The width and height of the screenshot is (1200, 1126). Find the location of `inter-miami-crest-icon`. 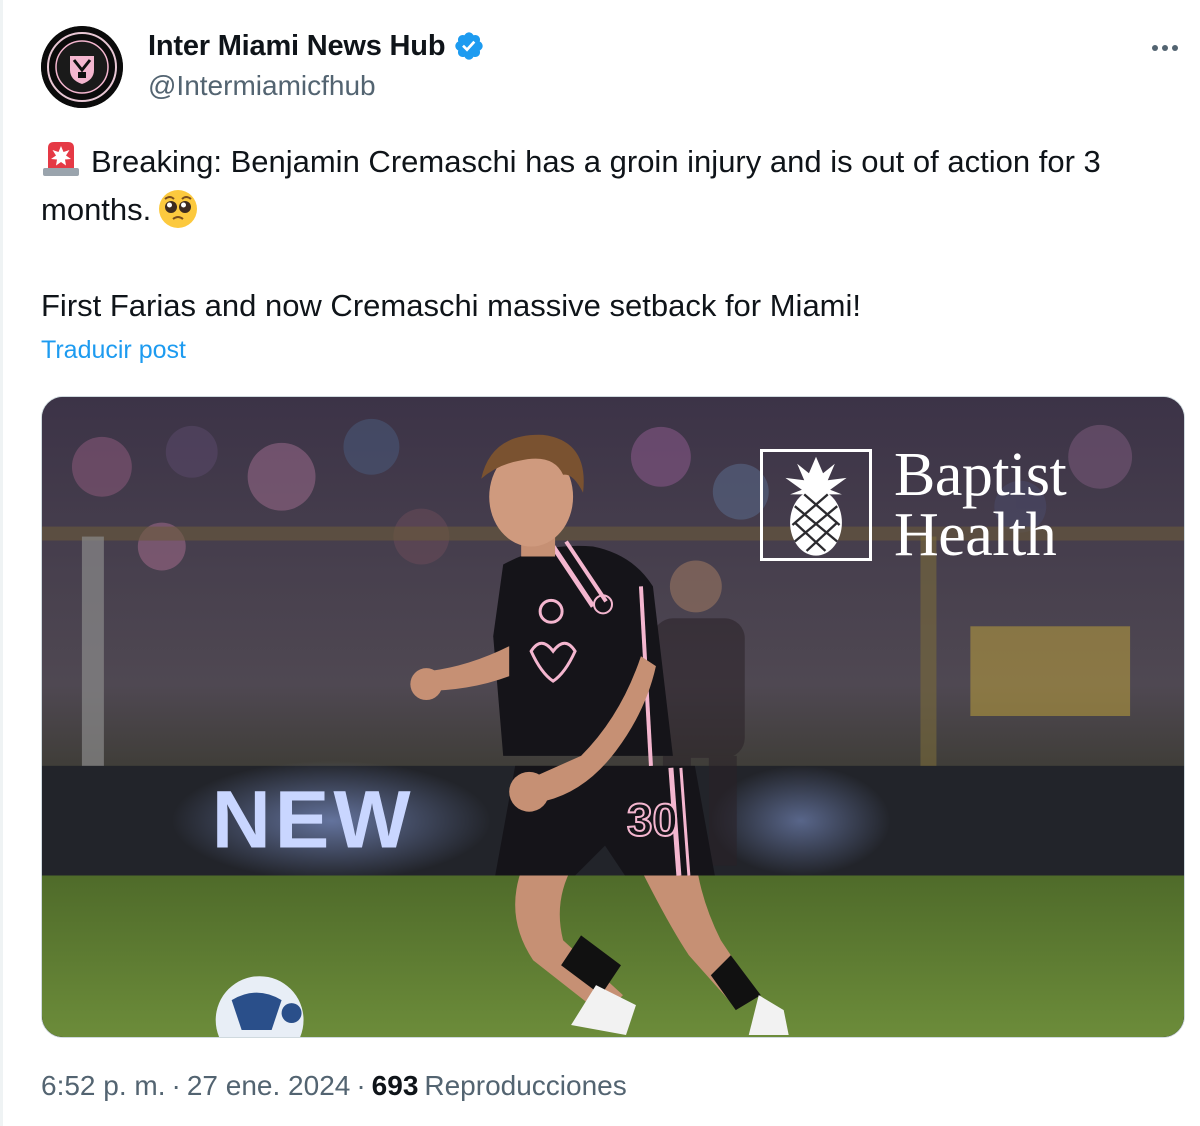

inter-miami-crest-icon is located at coordinates (82, 67).